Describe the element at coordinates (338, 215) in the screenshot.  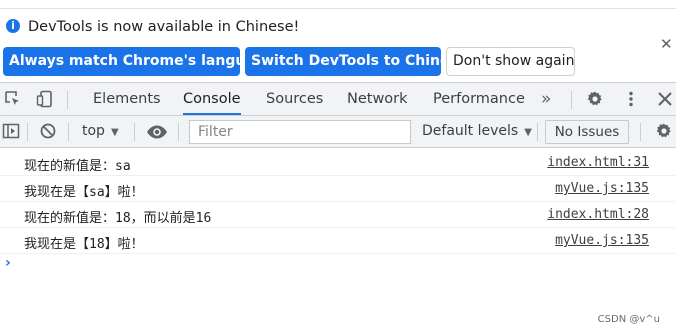
I see `console-row: 现在的新值是：18，而以前是16 index.html:28` at that location.